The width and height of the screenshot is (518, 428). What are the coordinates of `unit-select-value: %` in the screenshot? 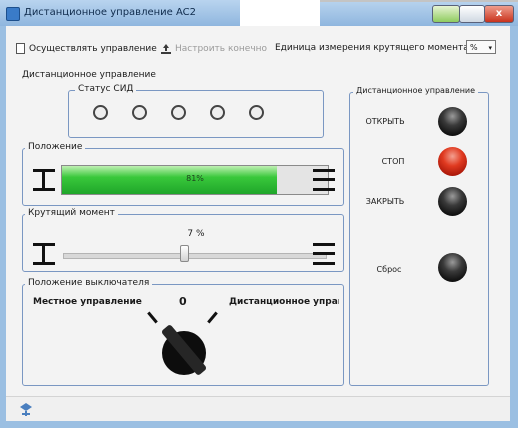 It's located at (474, 47).